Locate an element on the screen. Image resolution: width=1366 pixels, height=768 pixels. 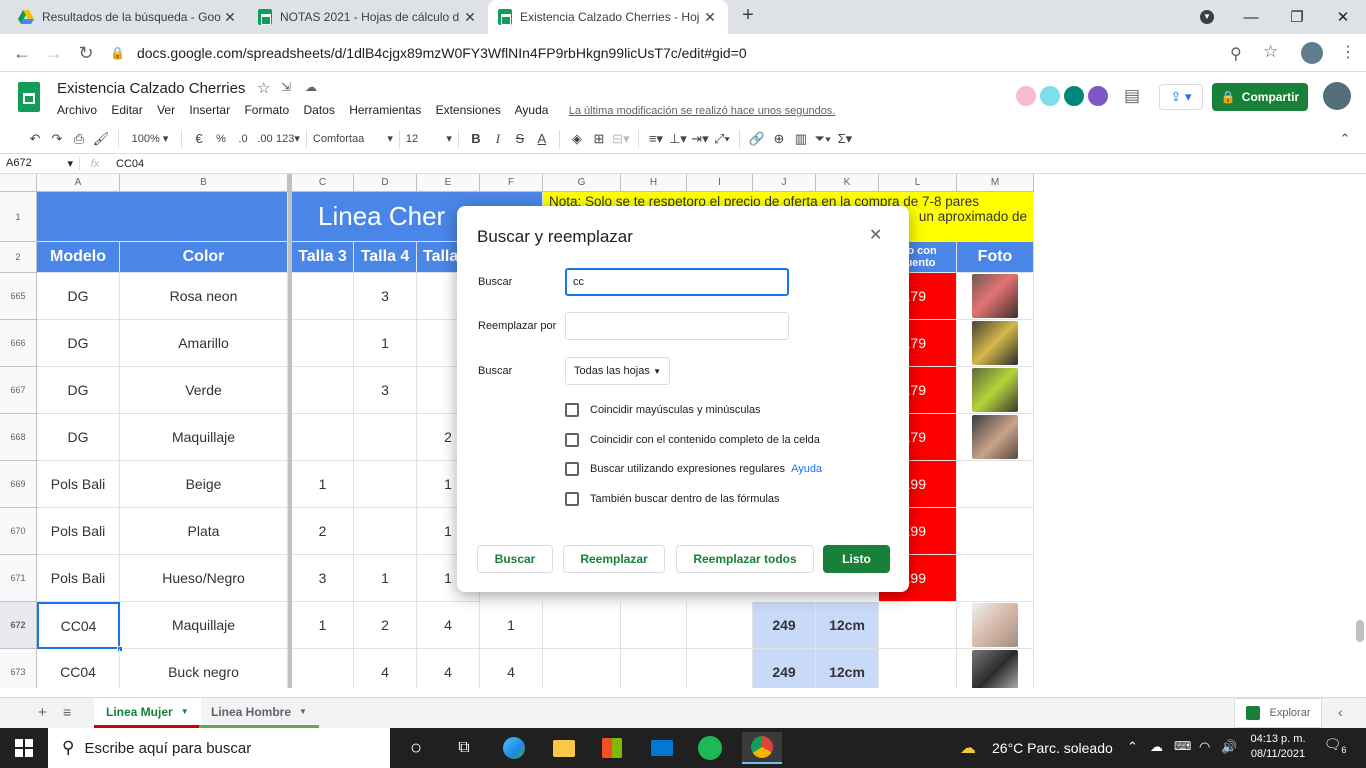
spotify-icon is located at coordinates (710, 748).